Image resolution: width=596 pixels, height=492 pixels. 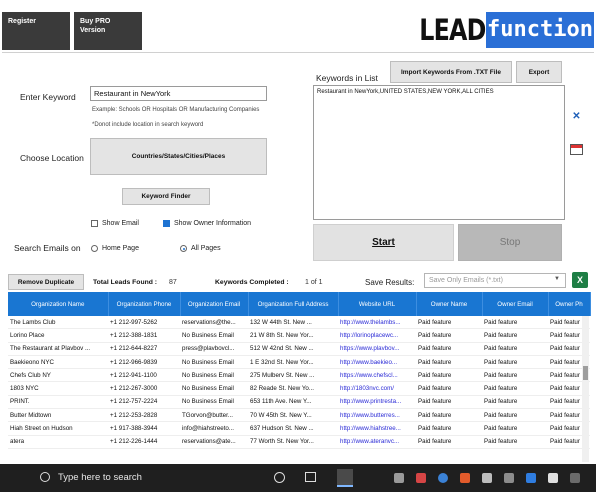 What do you see at coordinates (144, 323) in the screenshot?
I see `cell-org-phone: +1 212-997-5262` at bounding box center [144, 323].